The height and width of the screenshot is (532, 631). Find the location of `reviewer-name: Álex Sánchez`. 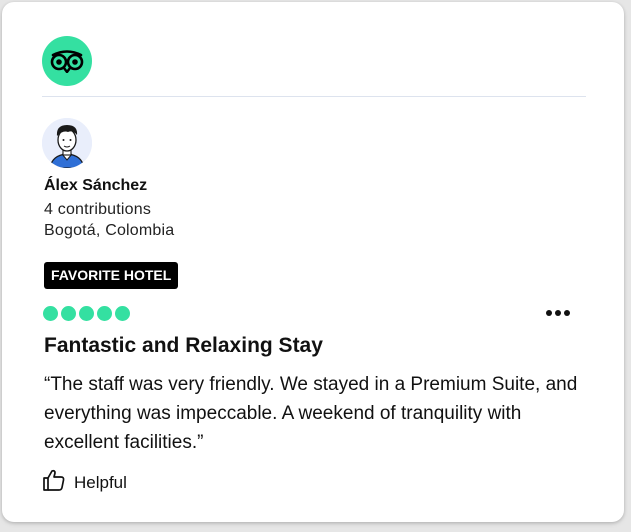

reviewer-name: Álex Sánchez is located at coordinates (95, 186).